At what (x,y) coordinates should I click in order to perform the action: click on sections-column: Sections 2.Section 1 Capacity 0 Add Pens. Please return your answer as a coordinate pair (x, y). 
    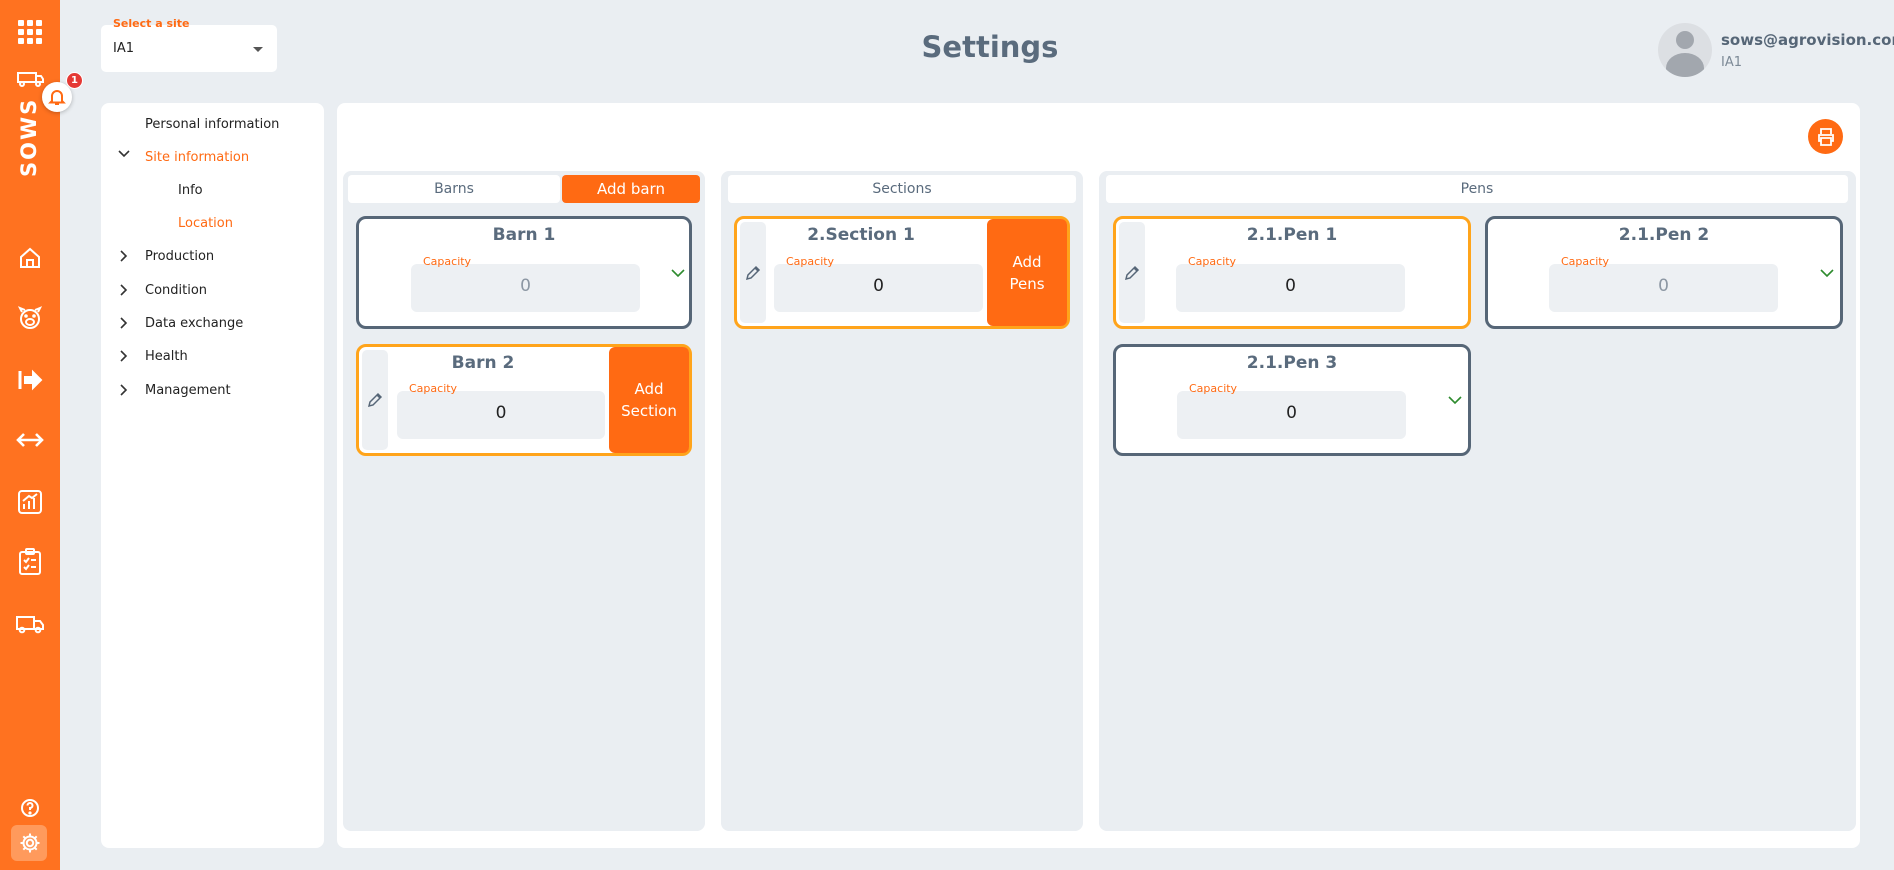
    Looking at the image, I should click on (902, 501).